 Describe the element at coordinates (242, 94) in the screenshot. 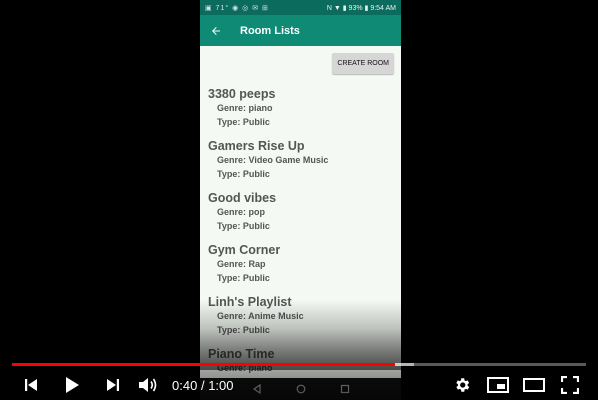

I see `room-name: 3380 peeps` at that location.